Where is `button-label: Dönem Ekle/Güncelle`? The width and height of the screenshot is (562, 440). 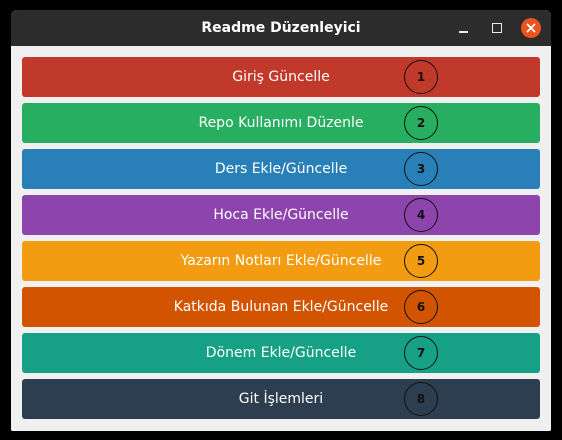
button-label: Dönem Ekle/Güncelle is located at coordinates (281, 353).